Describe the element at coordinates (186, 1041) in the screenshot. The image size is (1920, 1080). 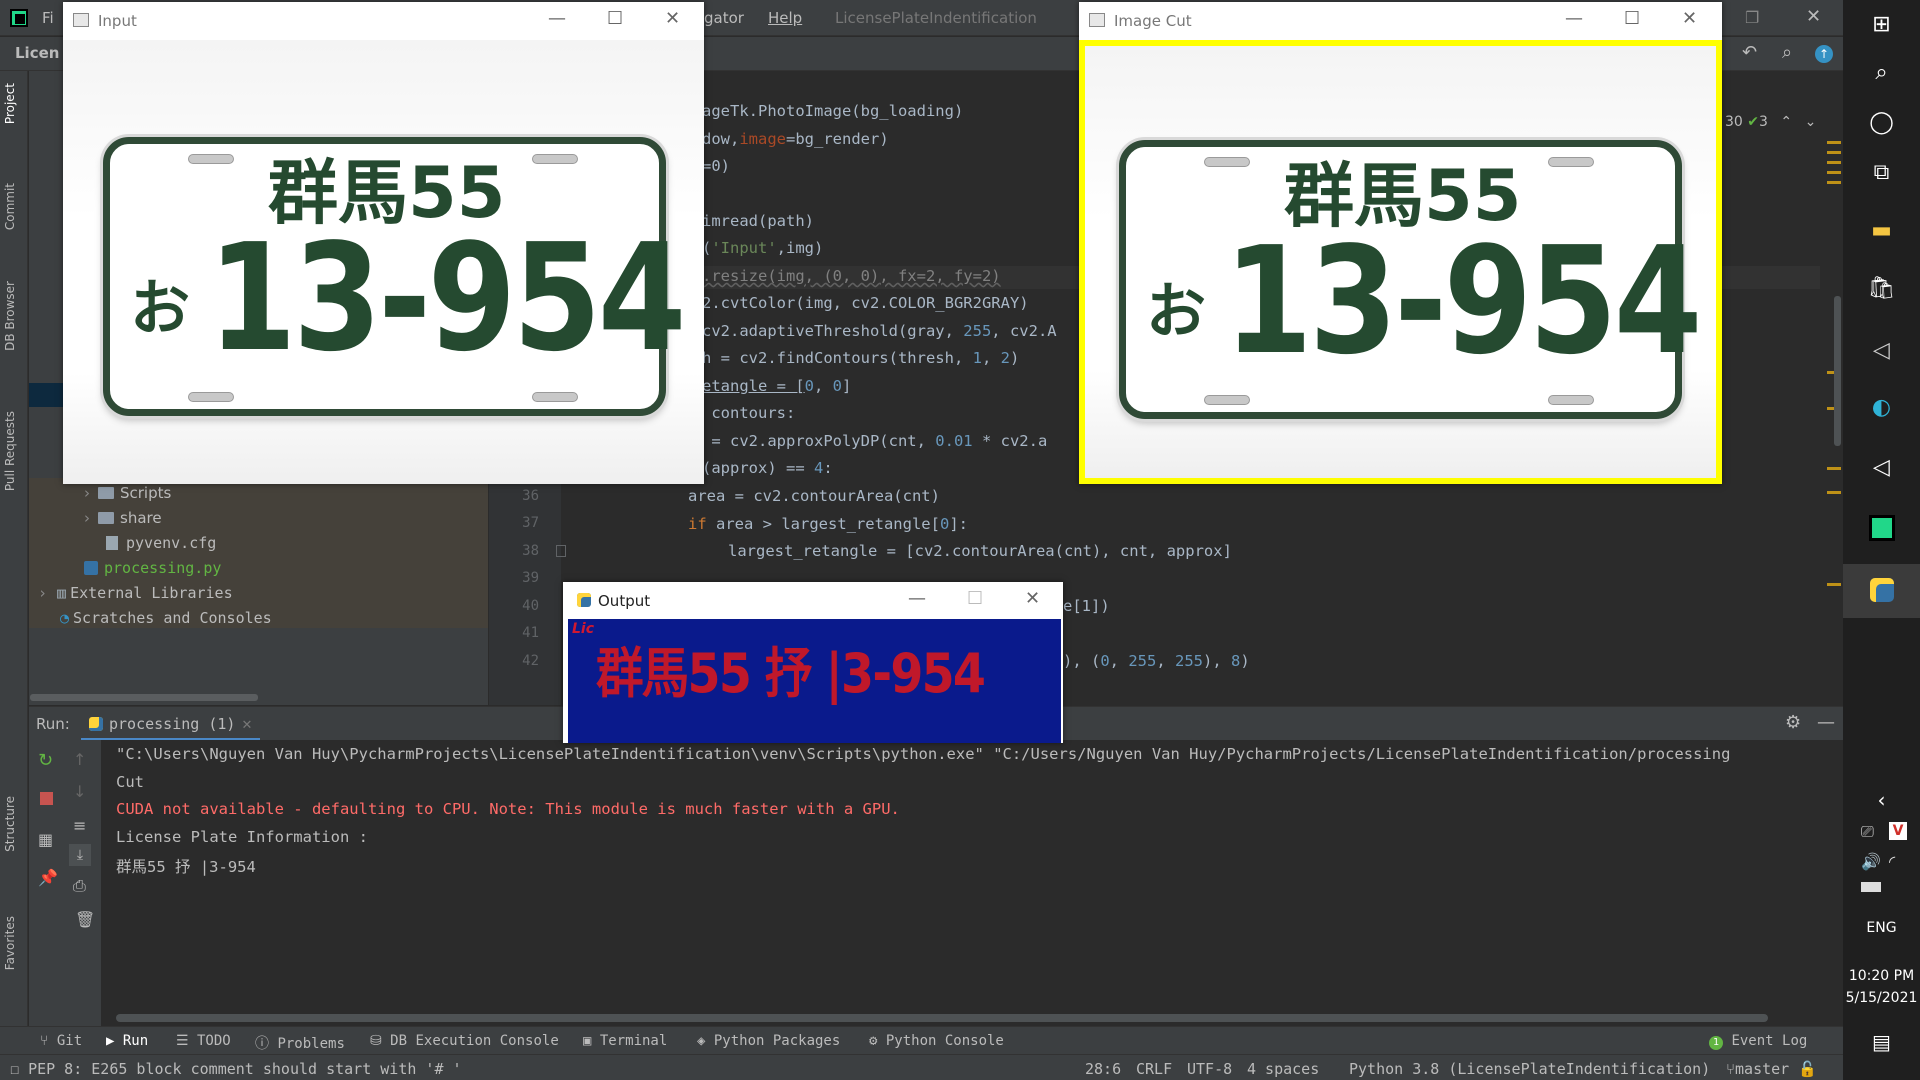
I see `list-icon: ☰` at that location.